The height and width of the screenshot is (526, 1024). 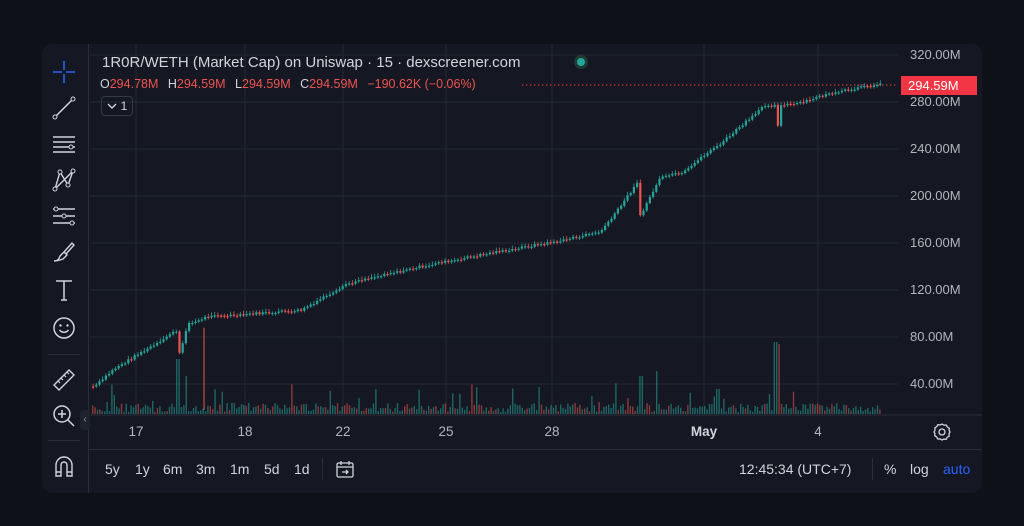 What do you see at coordinates (345, 469) in the screenshot?
I see `calendar-icon` at bounding box center [345, 469].